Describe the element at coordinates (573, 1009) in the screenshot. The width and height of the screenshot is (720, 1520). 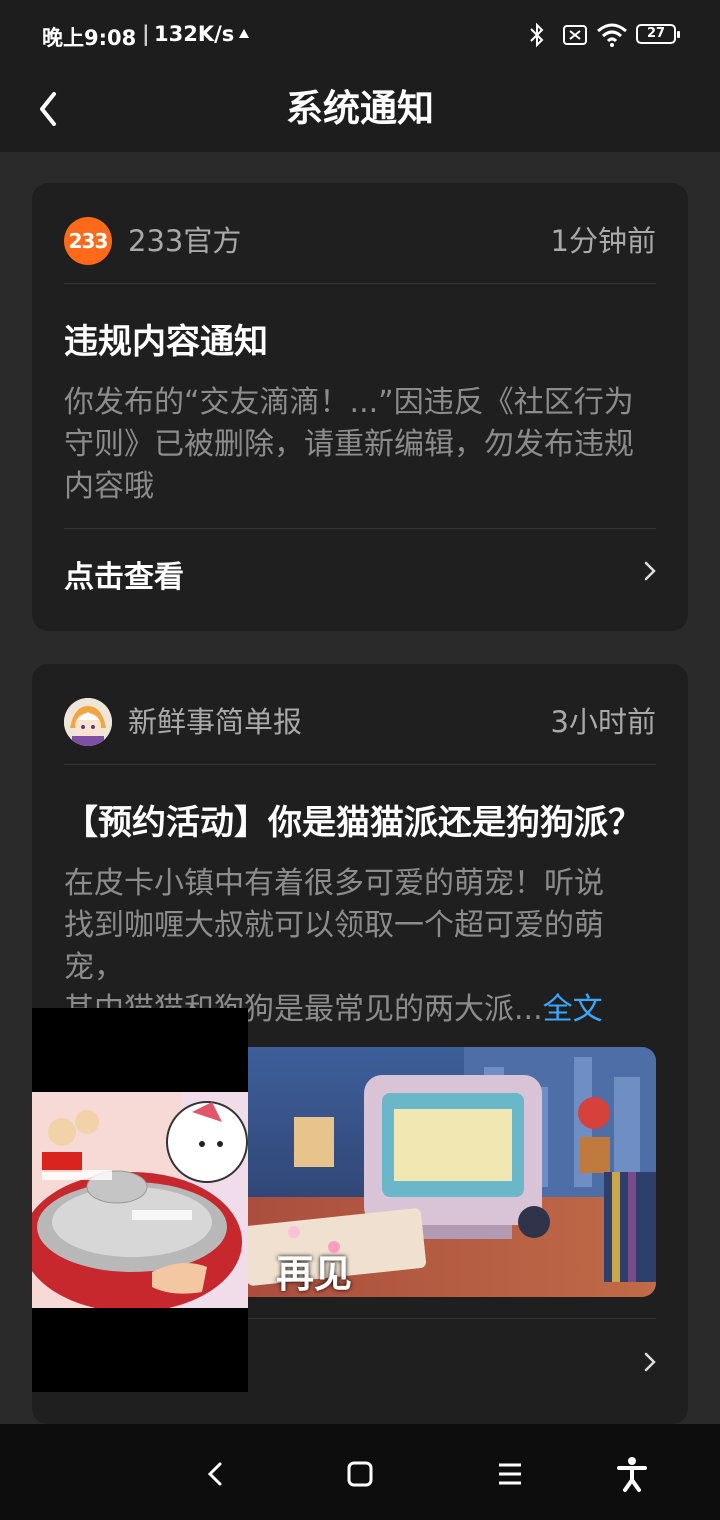
I see `full-text-link: 全文` at that location.